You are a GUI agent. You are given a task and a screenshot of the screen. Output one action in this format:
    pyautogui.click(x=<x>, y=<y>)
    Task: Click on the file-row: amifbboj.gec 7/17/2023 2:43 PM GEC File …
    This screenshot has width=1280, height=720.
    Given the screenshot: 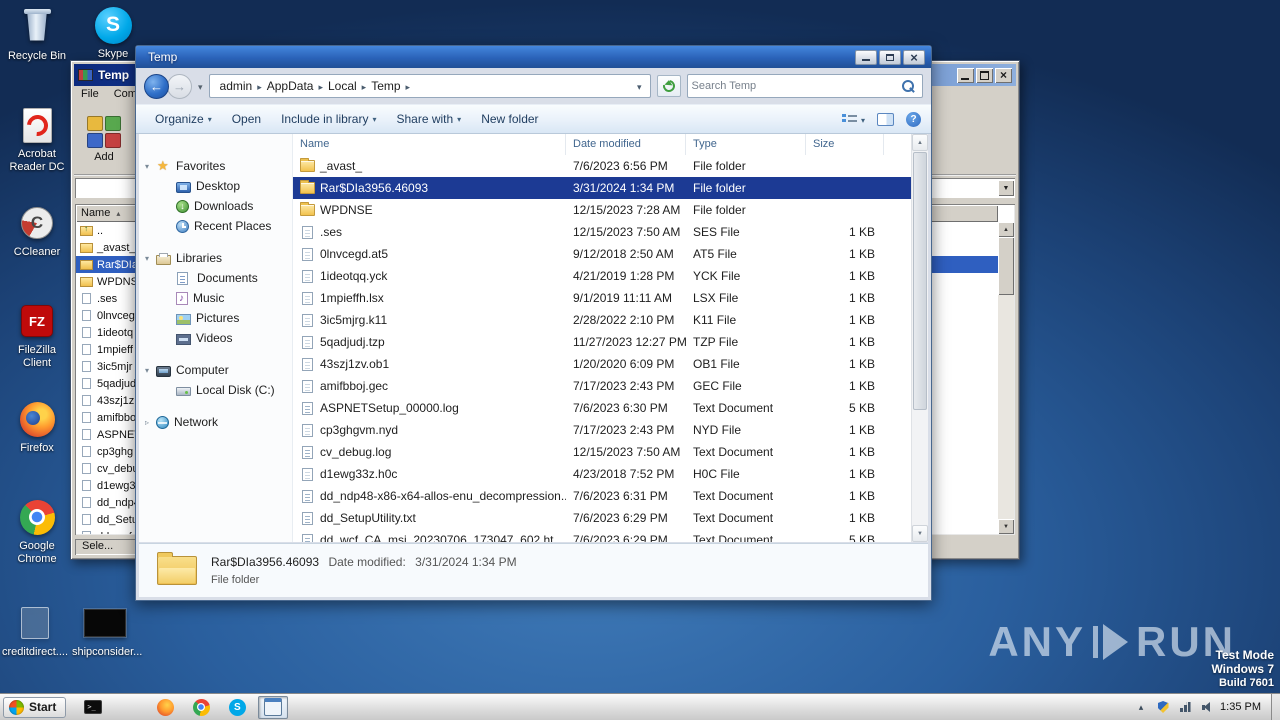 What is the action you would take?
    pyautogui.click(x=602, y=386)
    